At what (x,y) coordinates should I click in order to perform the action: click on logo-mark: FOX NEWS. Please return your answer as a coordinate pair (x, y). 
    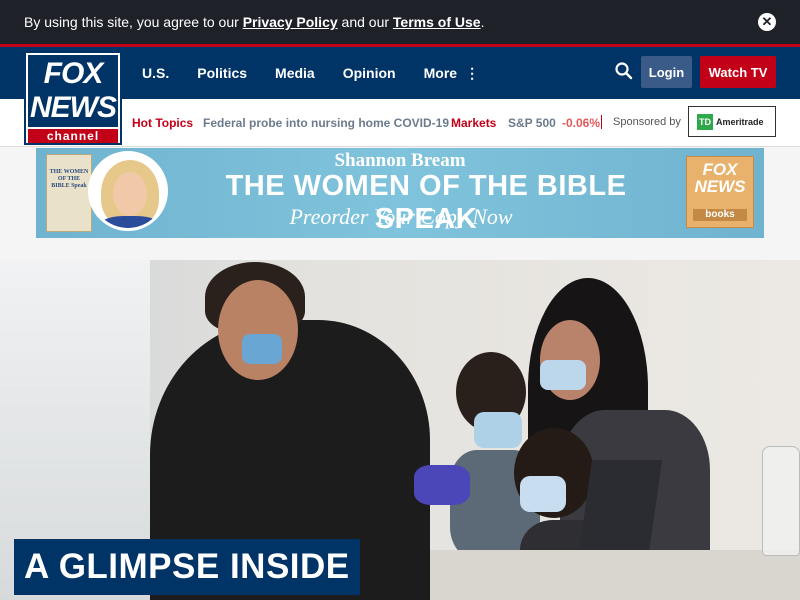
    Looking at the image, I should click on (73, 91).